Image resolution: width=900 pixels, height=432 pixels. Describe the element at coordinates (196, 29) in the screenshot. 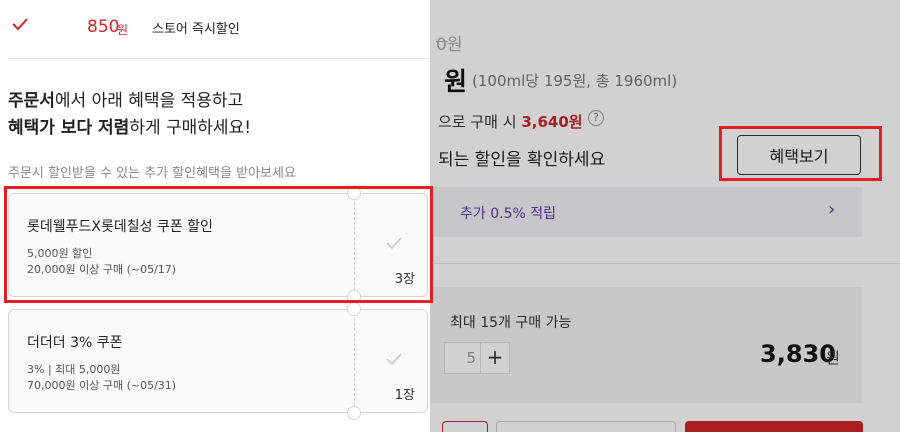

I see `store-discount-label: 스토어 즉시할인` at that location.